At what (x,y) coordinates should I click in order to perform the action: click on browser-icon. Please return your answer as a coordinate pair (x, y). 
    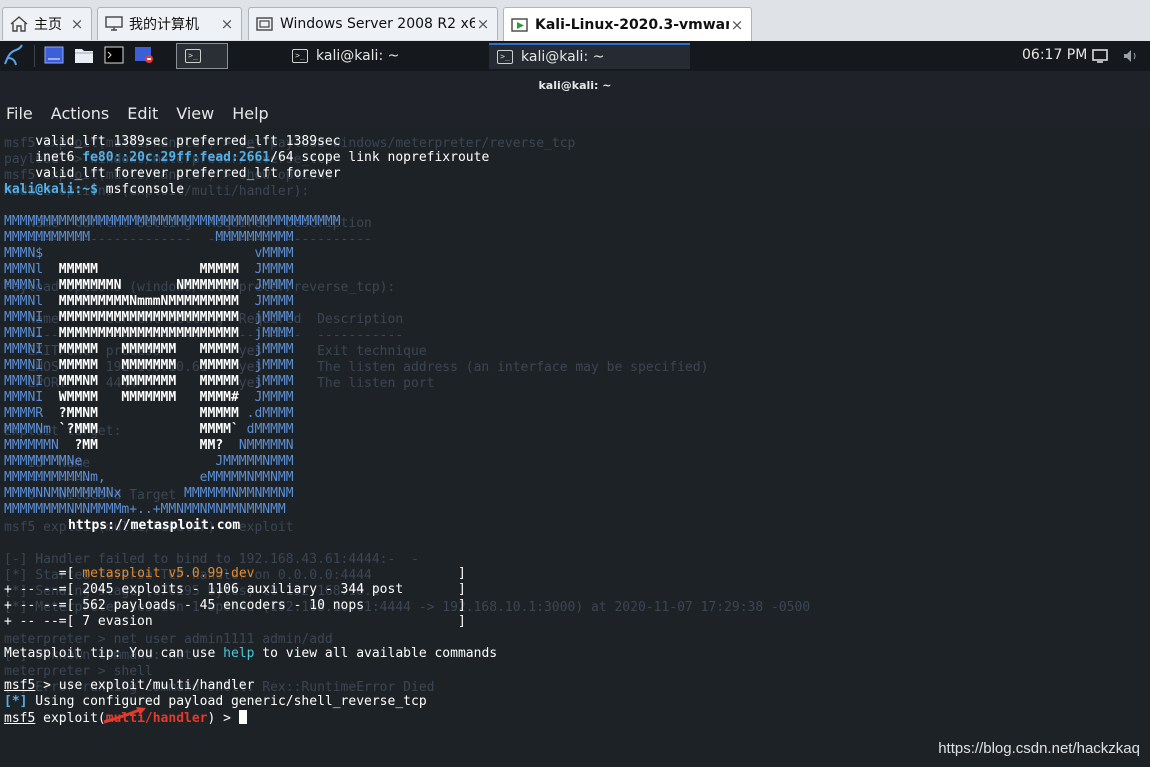
    Looking at the image, I should click on (144, 55).